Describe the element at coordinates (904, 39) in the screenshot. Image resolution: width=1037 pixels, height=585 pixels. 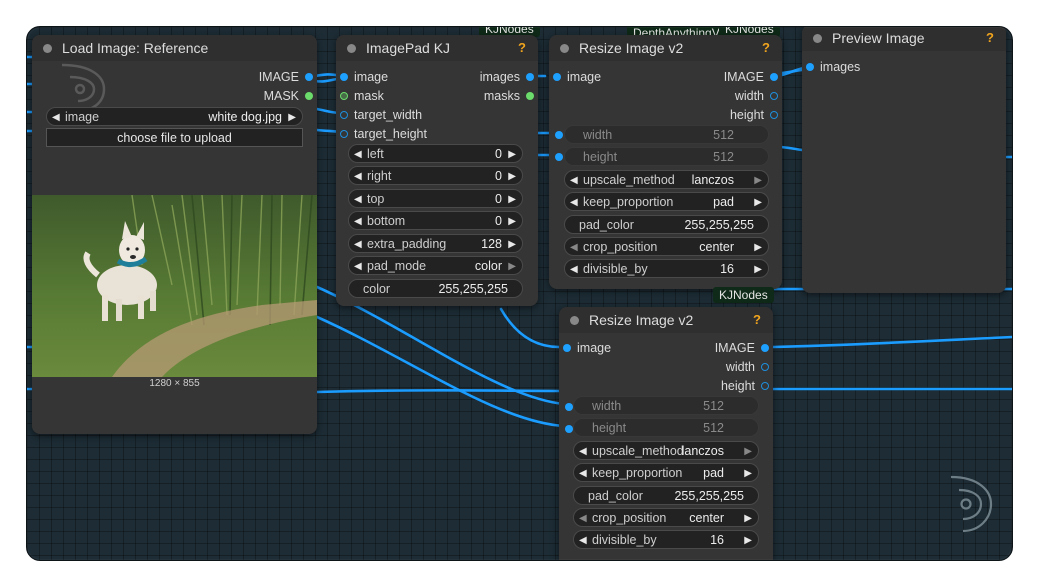
I see `node-title-bar: Preview Image ?` at that location.